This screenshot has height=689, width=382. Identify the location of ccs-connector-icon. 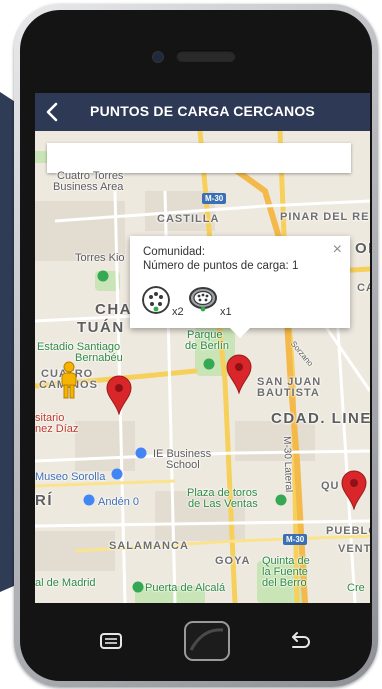
(203, 299).